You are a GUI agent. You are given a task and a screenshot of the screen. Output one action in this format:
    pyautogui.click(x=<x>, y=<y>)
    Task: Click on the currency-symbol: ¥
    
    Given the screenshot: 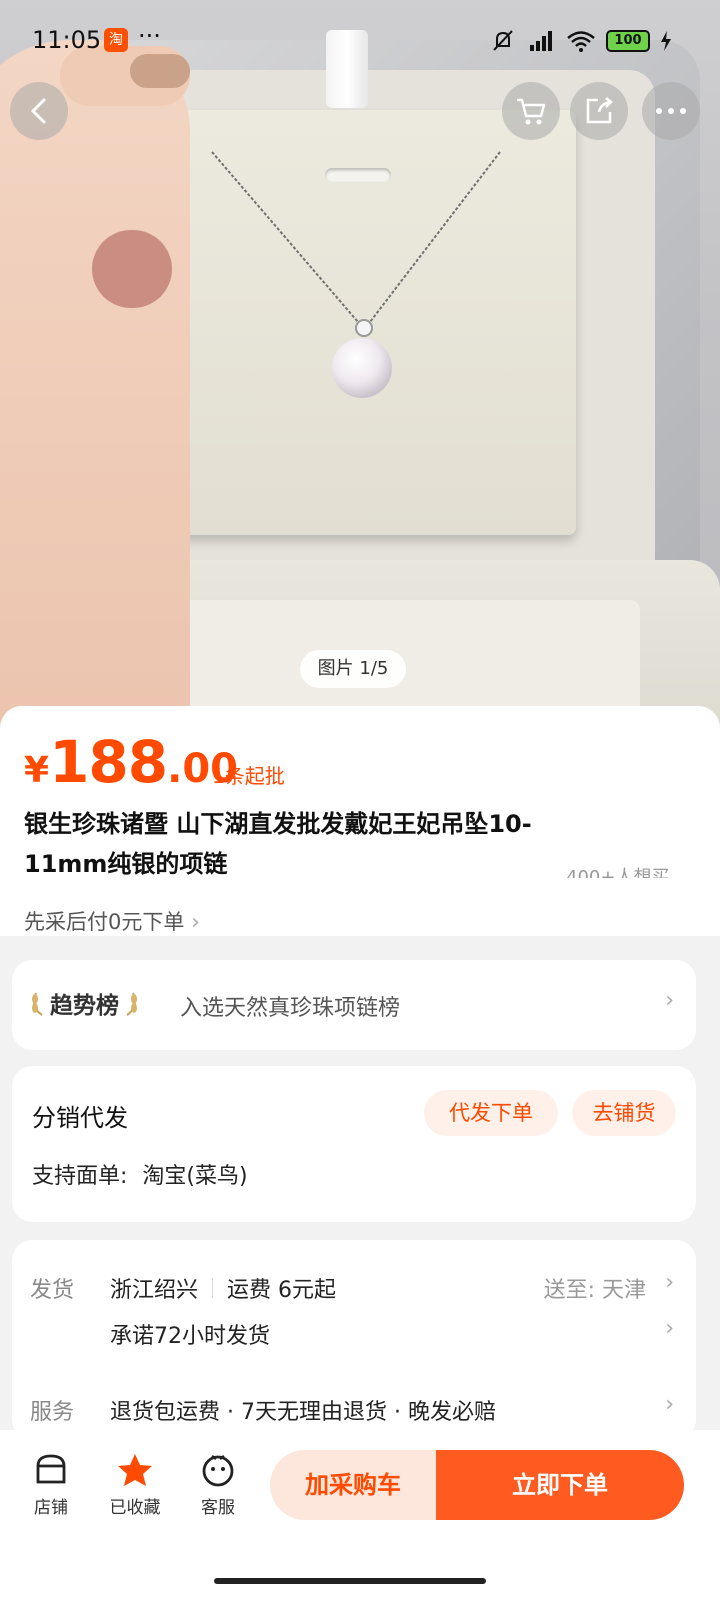 What is the action you would take?
    pyautogui.click(x=37, y=770)
    